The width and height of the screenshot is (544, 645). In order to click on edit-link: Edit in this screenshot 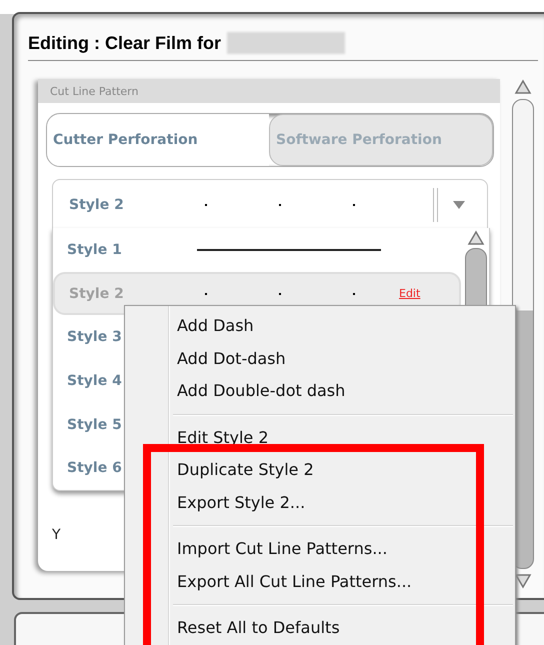, I will do `click(409, 293)`.